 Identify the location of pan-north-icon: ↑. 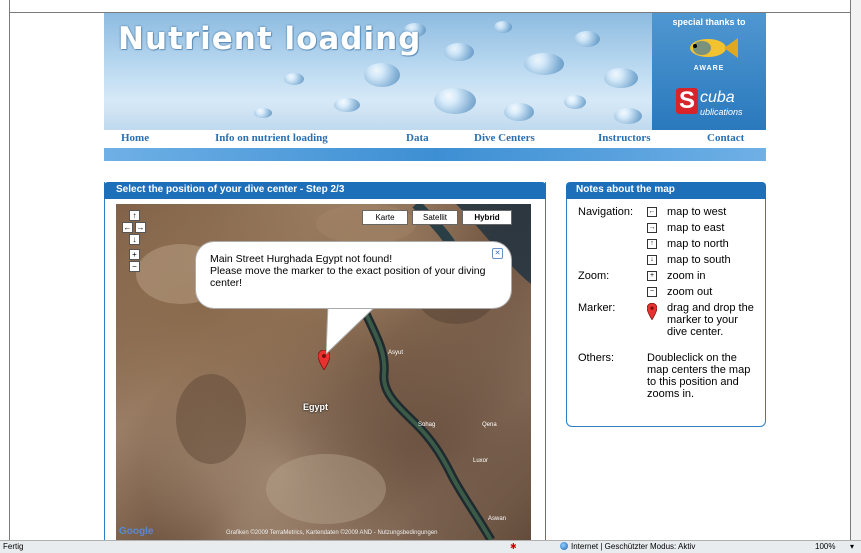
(134, 215).